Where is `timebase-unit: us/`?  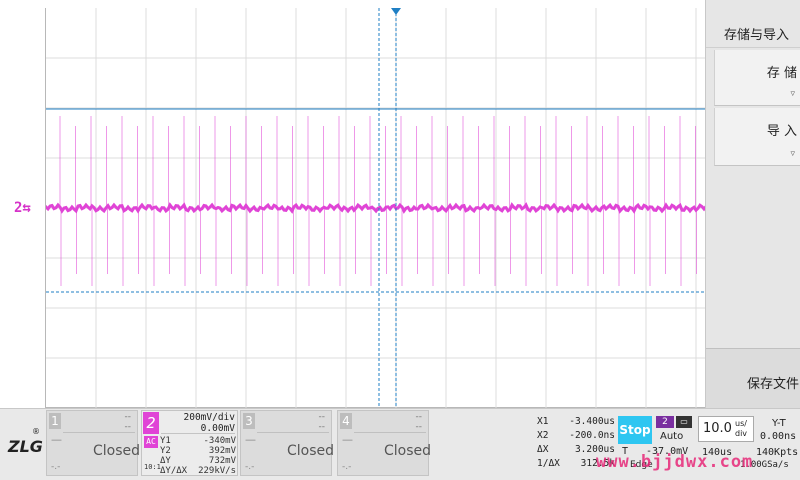 timebase-unit: us/ is located at coordinates (741, 423).